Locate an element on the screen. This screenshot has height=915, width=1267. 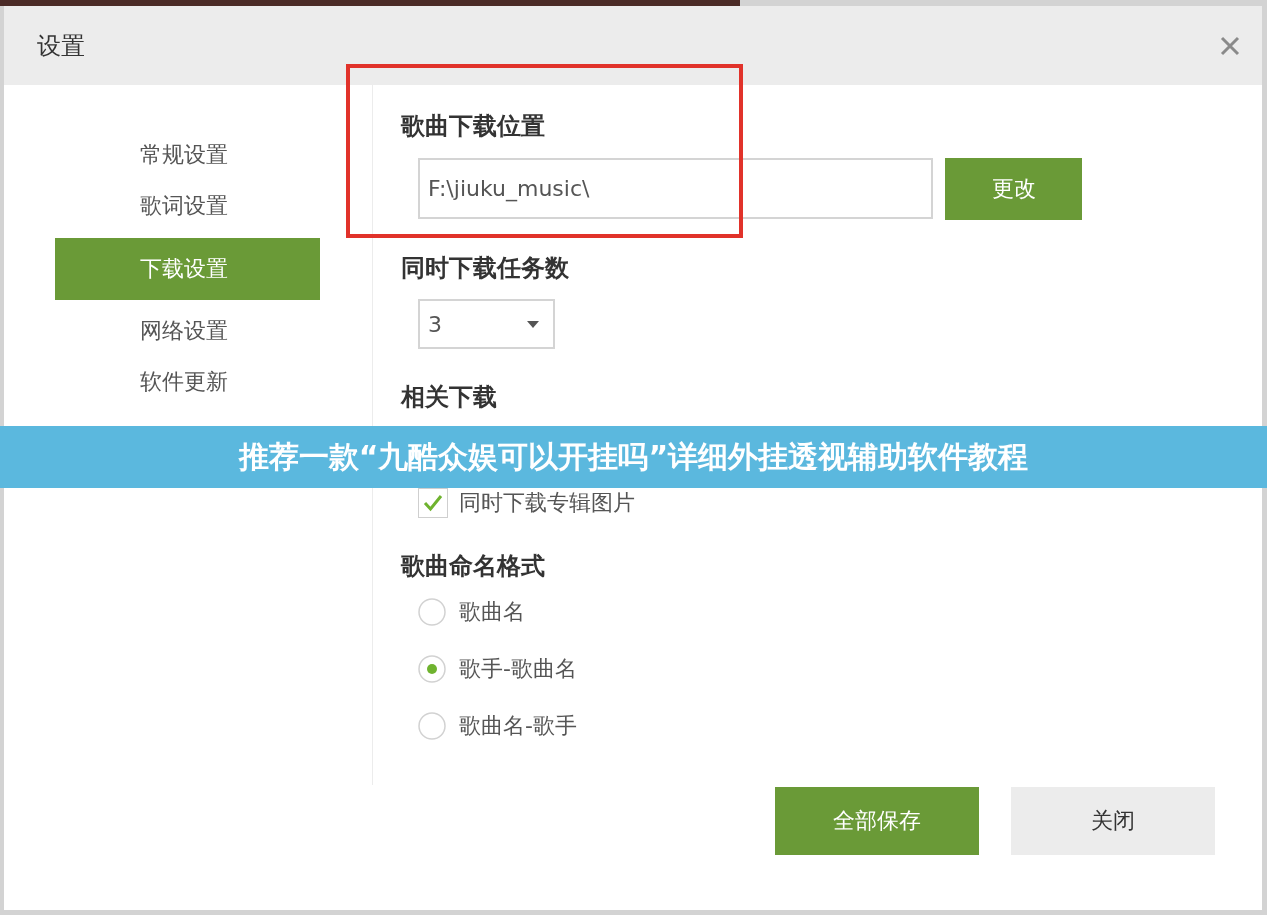
radio-label: 歌手-歌曲名 is located at coordinates (518, 668).